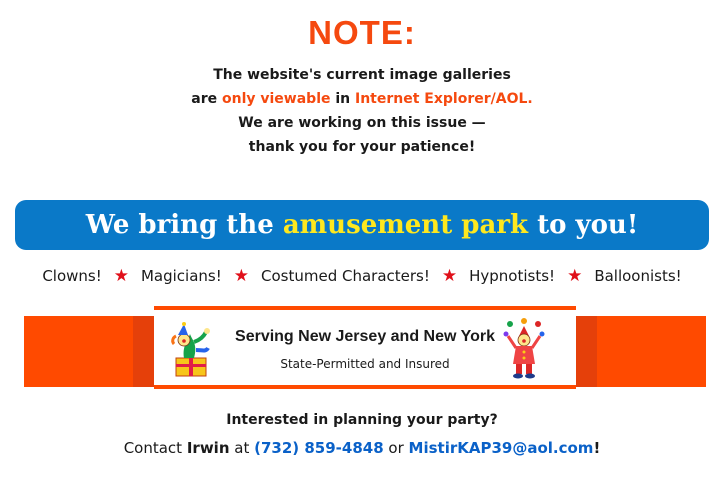 The height and width of the screenshot is (493, 724). Describe the element at coordinates (362, 420) in the screenshot. I see `party-question: Interested in planning your party?` at that location.